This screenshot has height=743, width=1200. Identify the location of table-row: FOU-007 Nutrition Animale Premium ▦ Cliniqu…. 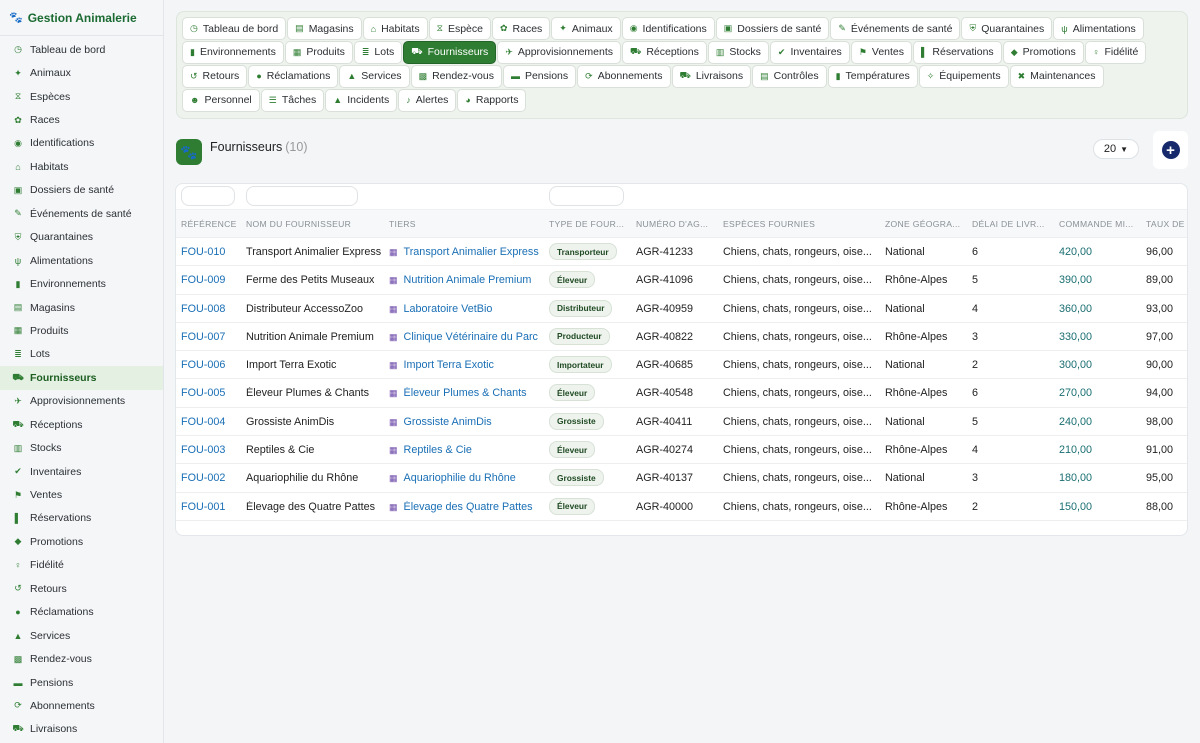
(681, 337).